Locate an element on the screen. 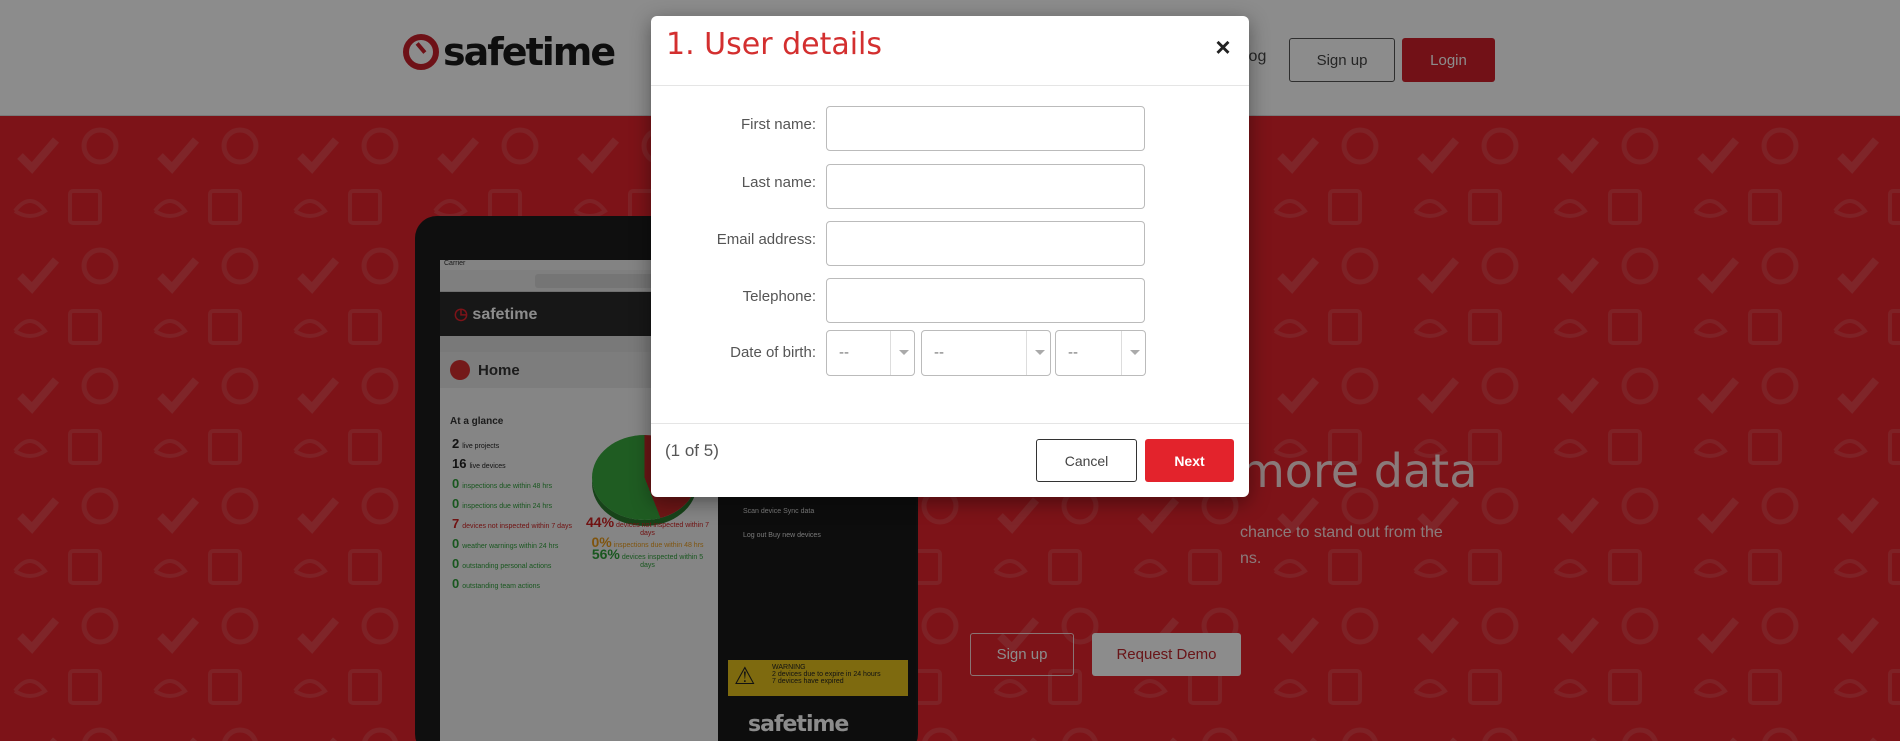  email-row: Email address: is located at coordinates (950, 244).